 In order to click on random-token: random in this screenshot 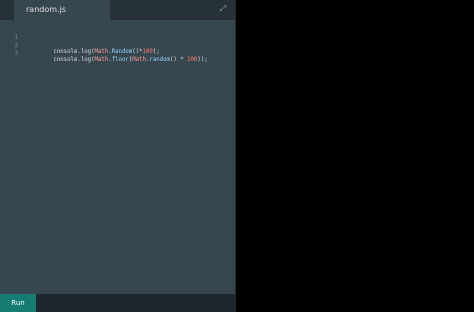, I will do `click(159, 60)`.